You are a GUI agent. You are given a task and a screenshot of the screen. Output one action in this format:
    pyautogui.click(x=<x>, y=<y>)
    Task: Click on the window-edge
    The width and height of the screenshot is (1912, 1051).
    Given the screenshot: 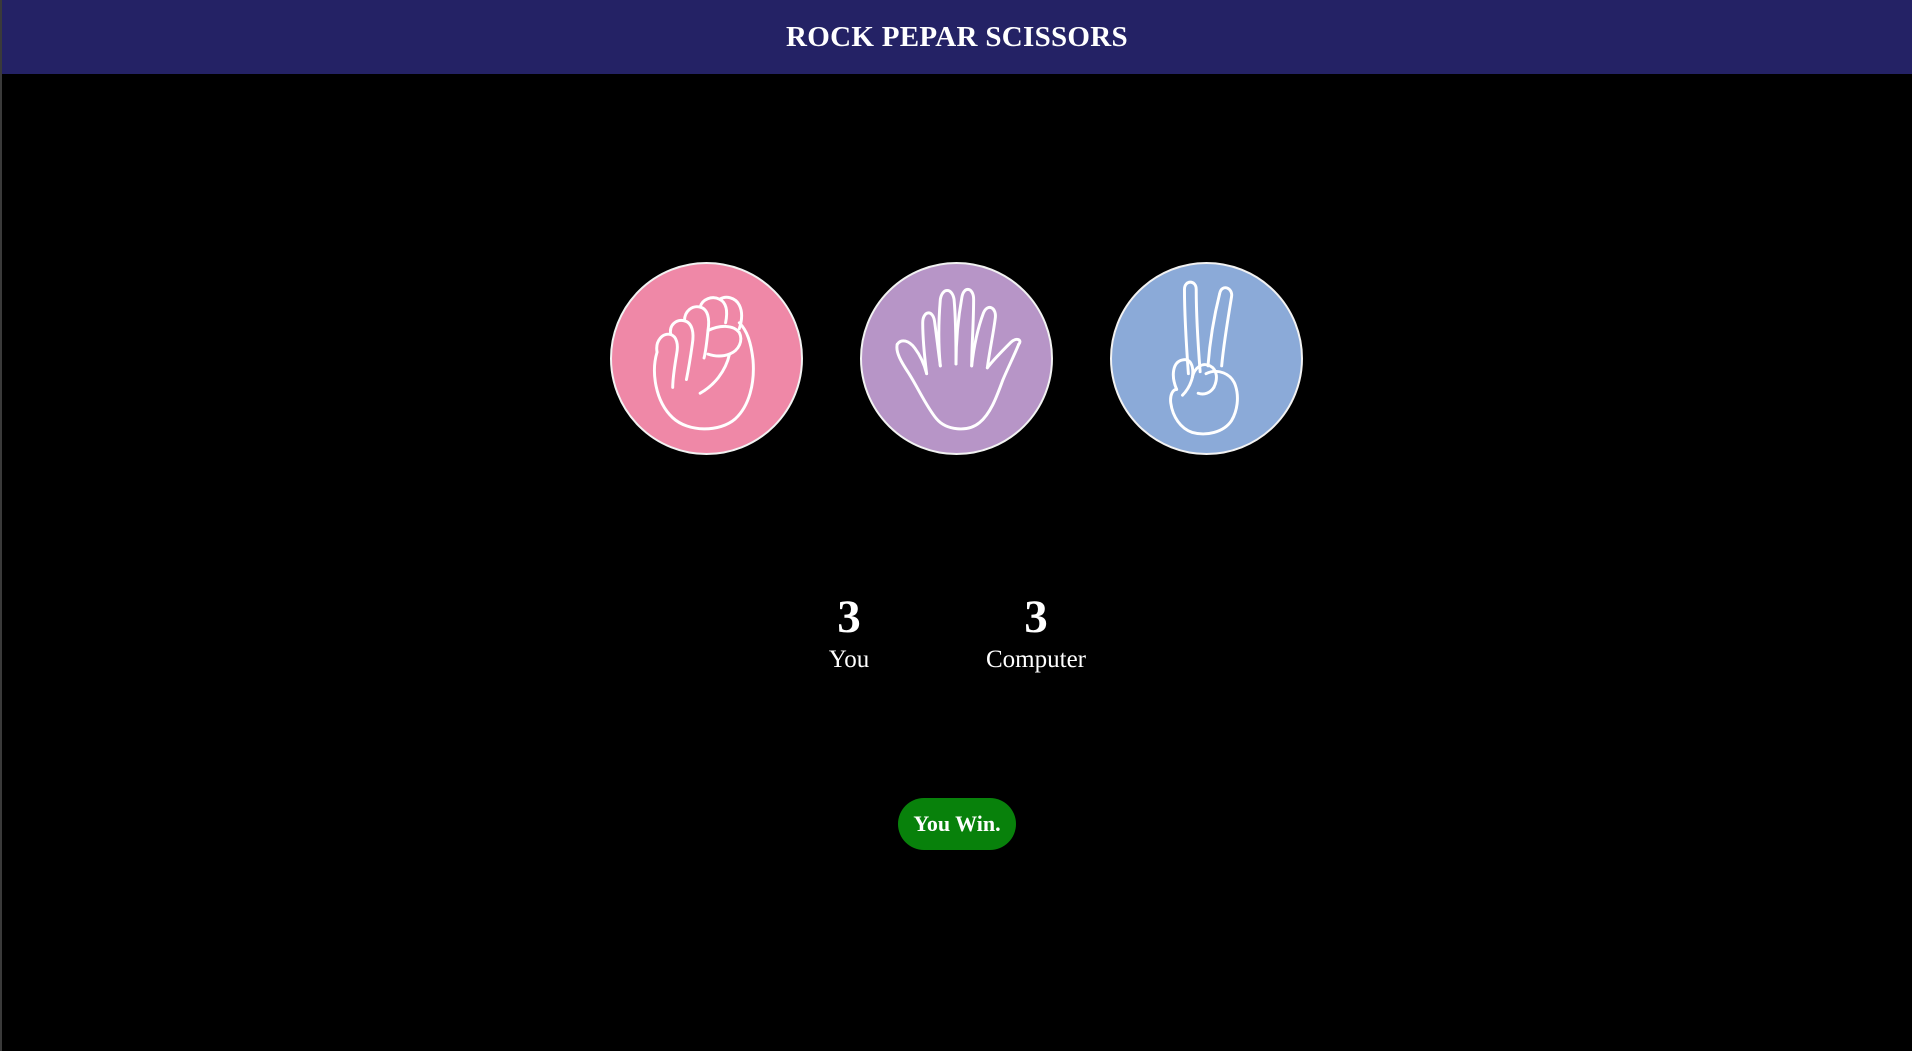 What is the action you would take?
    pyautogui.click(x=1, y=525)
    